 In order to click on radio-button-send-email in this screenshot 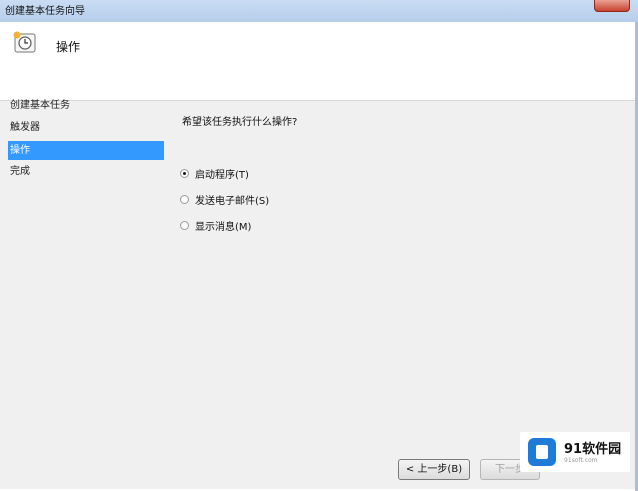, I will do `click(184, 199)`.